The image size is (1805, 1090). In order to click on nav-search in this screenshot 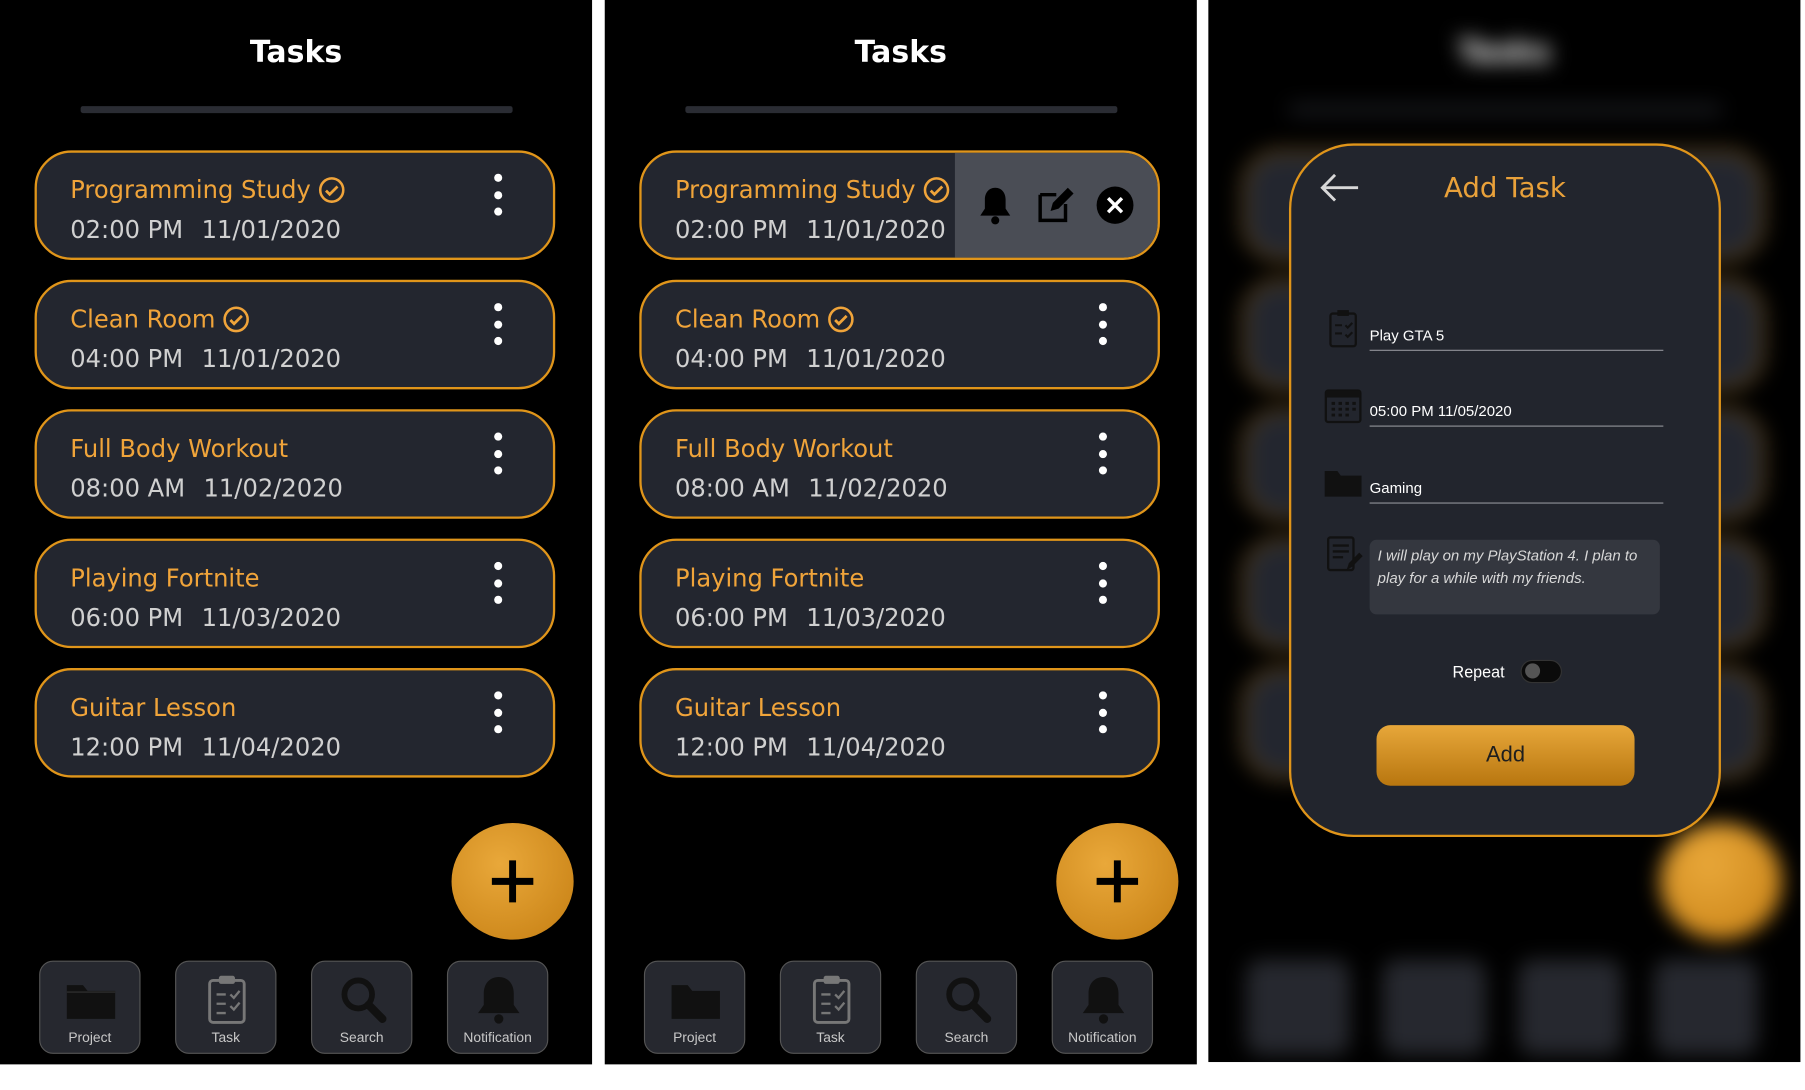, I will do `click(1570, 1007)`.